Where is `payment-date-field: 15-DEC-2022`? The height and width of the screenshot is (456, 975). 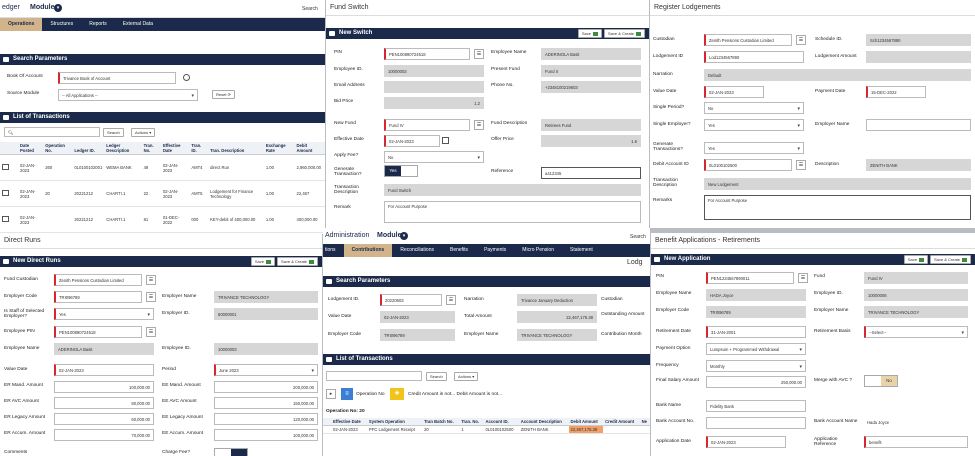 payment-date-field: 15-DEC-2022 is located at coordinates (896, 92).